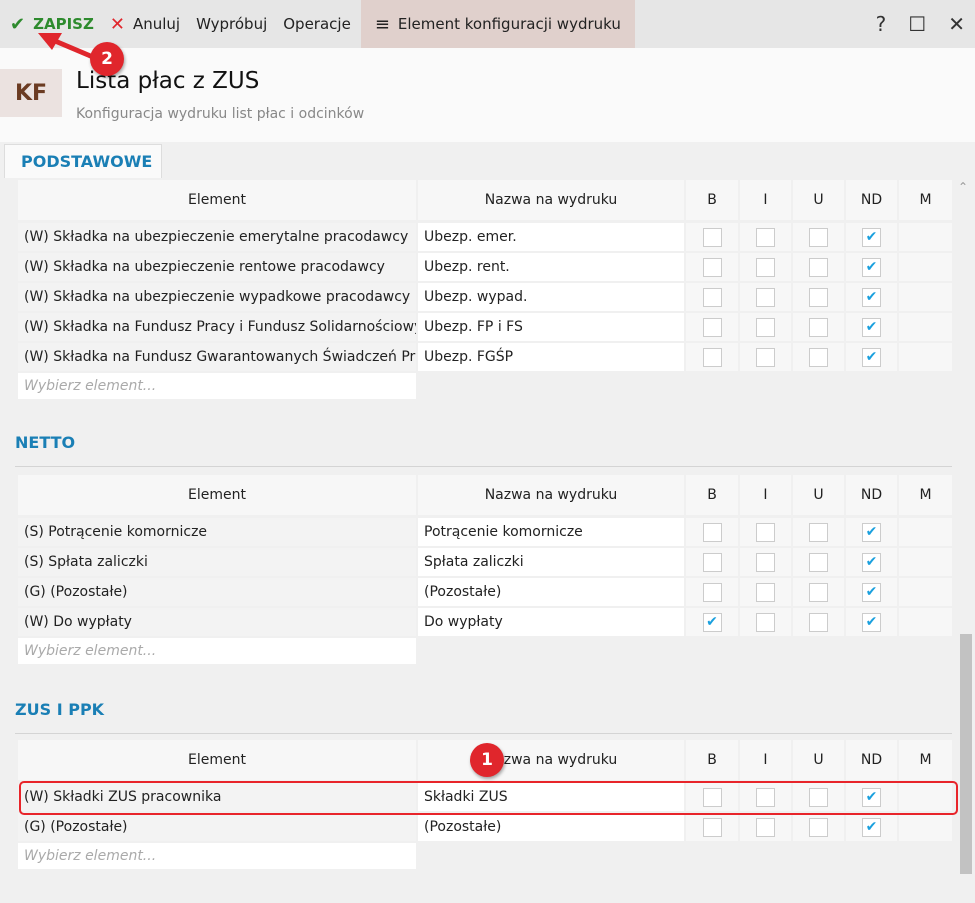 The height and width of the screenshot is (903, 975). I want to click on element-cell: (S) Spłata zaliczki, so click(217, 562).